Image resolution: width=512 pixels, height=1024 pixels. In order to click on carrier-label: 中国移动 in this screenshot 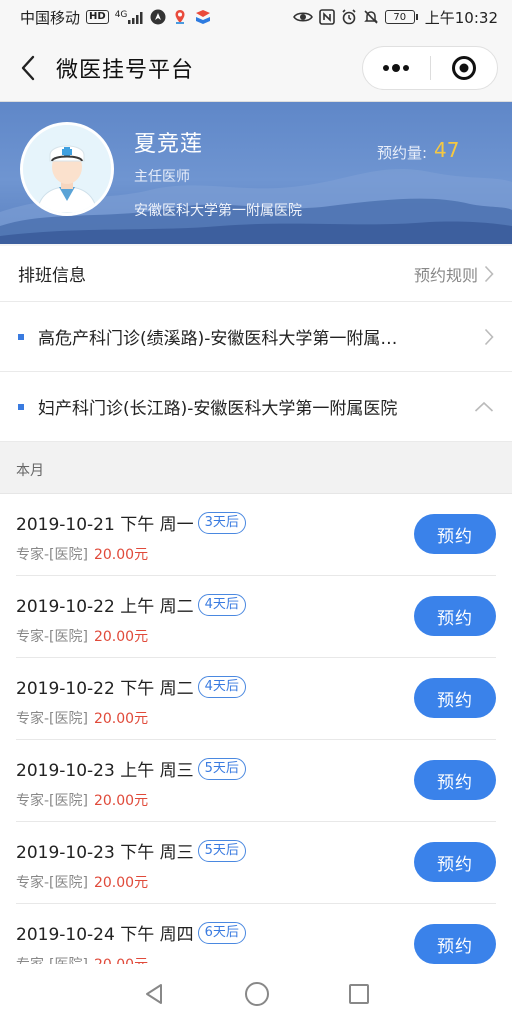, I will do `click(50, 17)`.